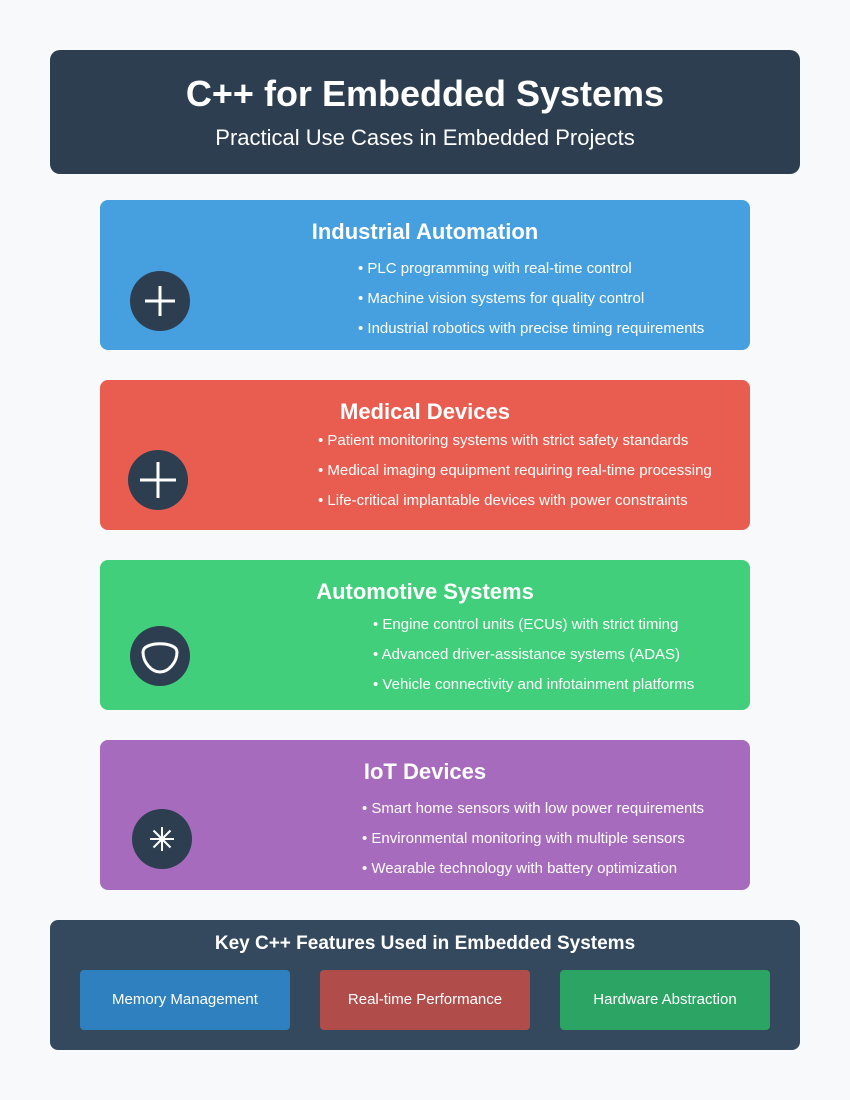 This screenshot has height=1100, width=850. I want to click on asterisk-icon, so click(162, 839).